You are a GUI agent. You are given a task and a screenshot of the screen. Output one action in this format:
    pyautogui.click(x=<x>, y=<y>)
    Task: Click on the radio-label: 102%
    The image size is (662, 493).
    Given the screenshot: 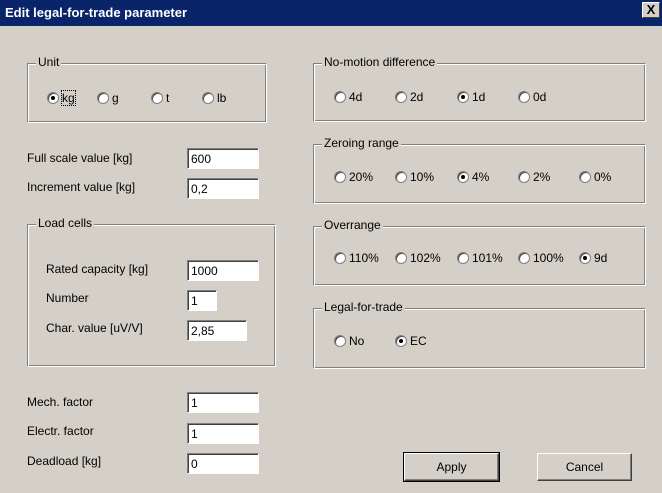 What is the action you would take?
    pyautogui.click(x=425, y=258)
    